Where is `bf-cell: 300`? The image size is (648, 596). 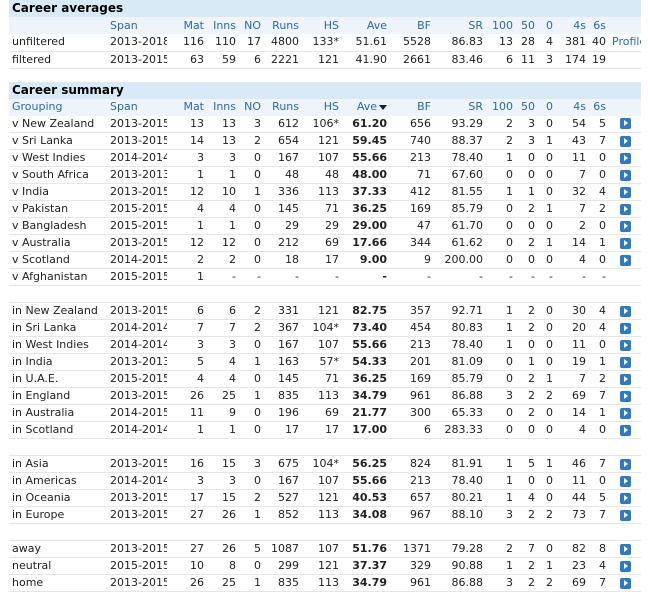 bf-cell: 300 is located at coordinates (412, 413).